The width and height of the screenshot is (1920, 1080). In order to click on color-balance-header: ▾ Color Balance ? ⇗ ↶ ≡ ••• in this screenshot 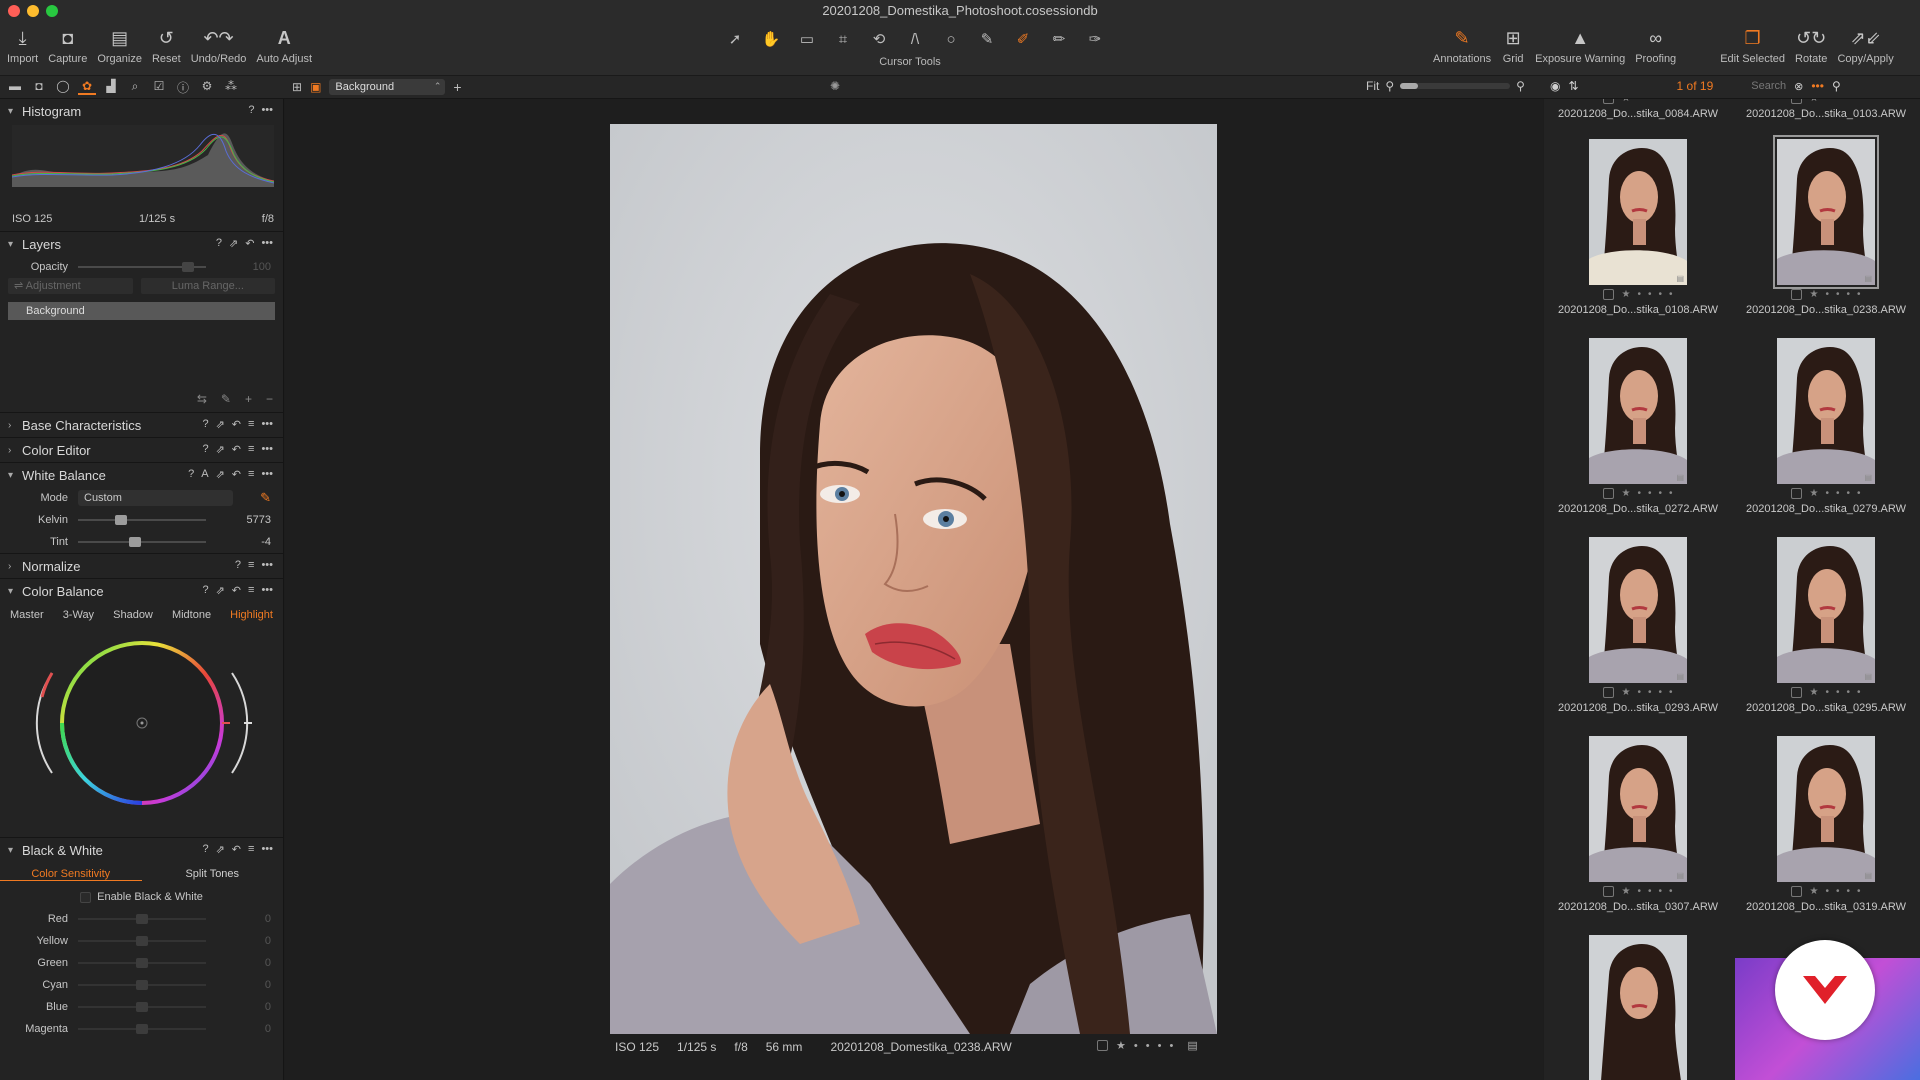, I will do `click(141, 591)`.